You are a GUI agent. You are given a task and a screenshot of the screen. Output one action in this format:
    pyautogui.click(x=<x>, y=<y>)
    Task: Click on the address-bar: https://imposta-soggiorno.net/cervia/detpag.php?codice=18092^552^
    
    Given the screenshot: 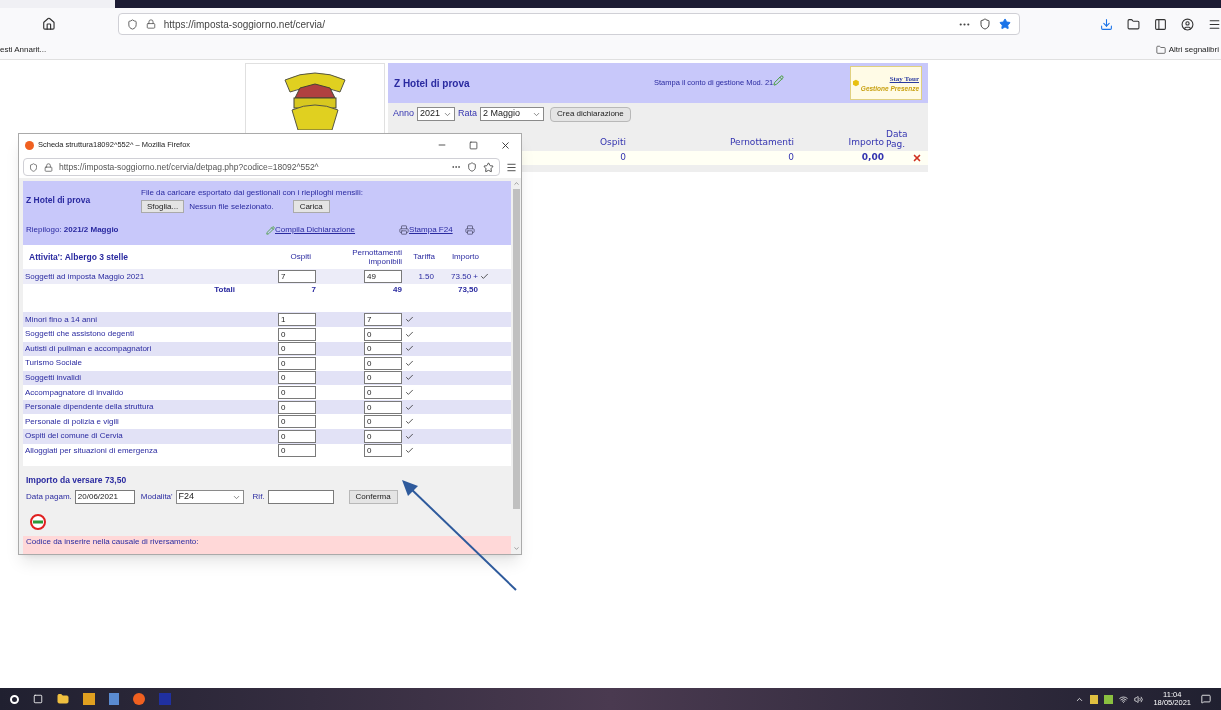 What is the action you would take?
    pyautogui.click(x=261, y=167)
    